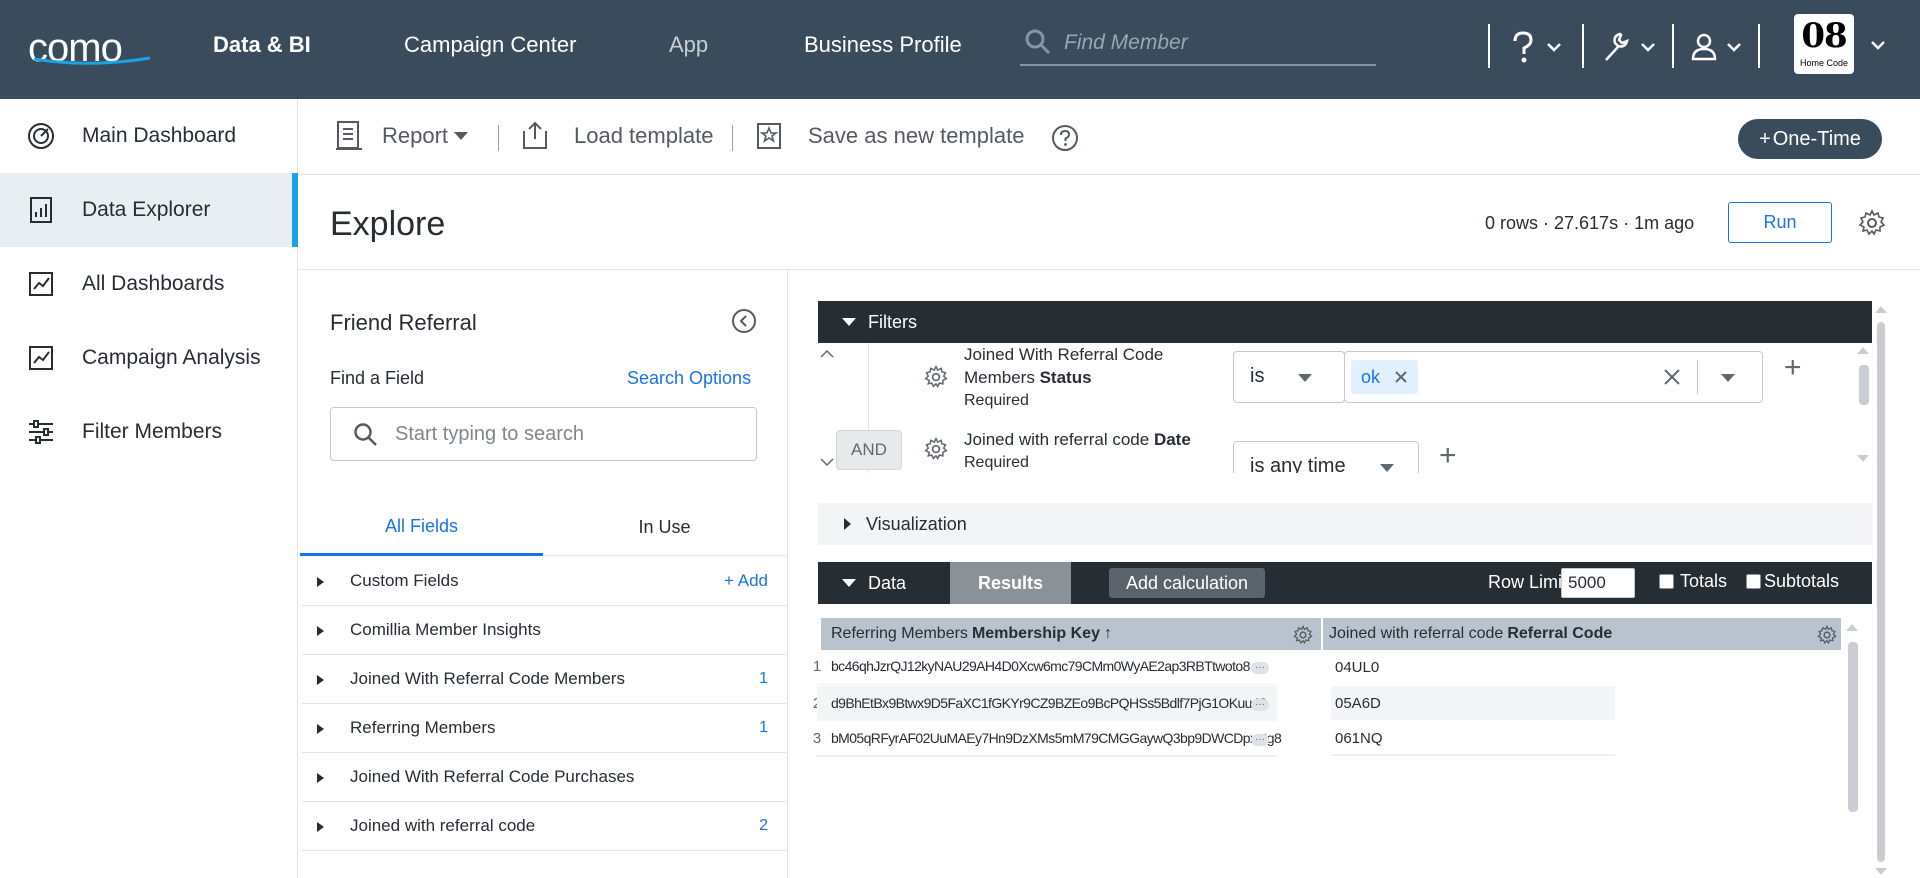 This screenshot has width=1920, height=878. I want to click on totals-checkbox, so click(1666, 581).